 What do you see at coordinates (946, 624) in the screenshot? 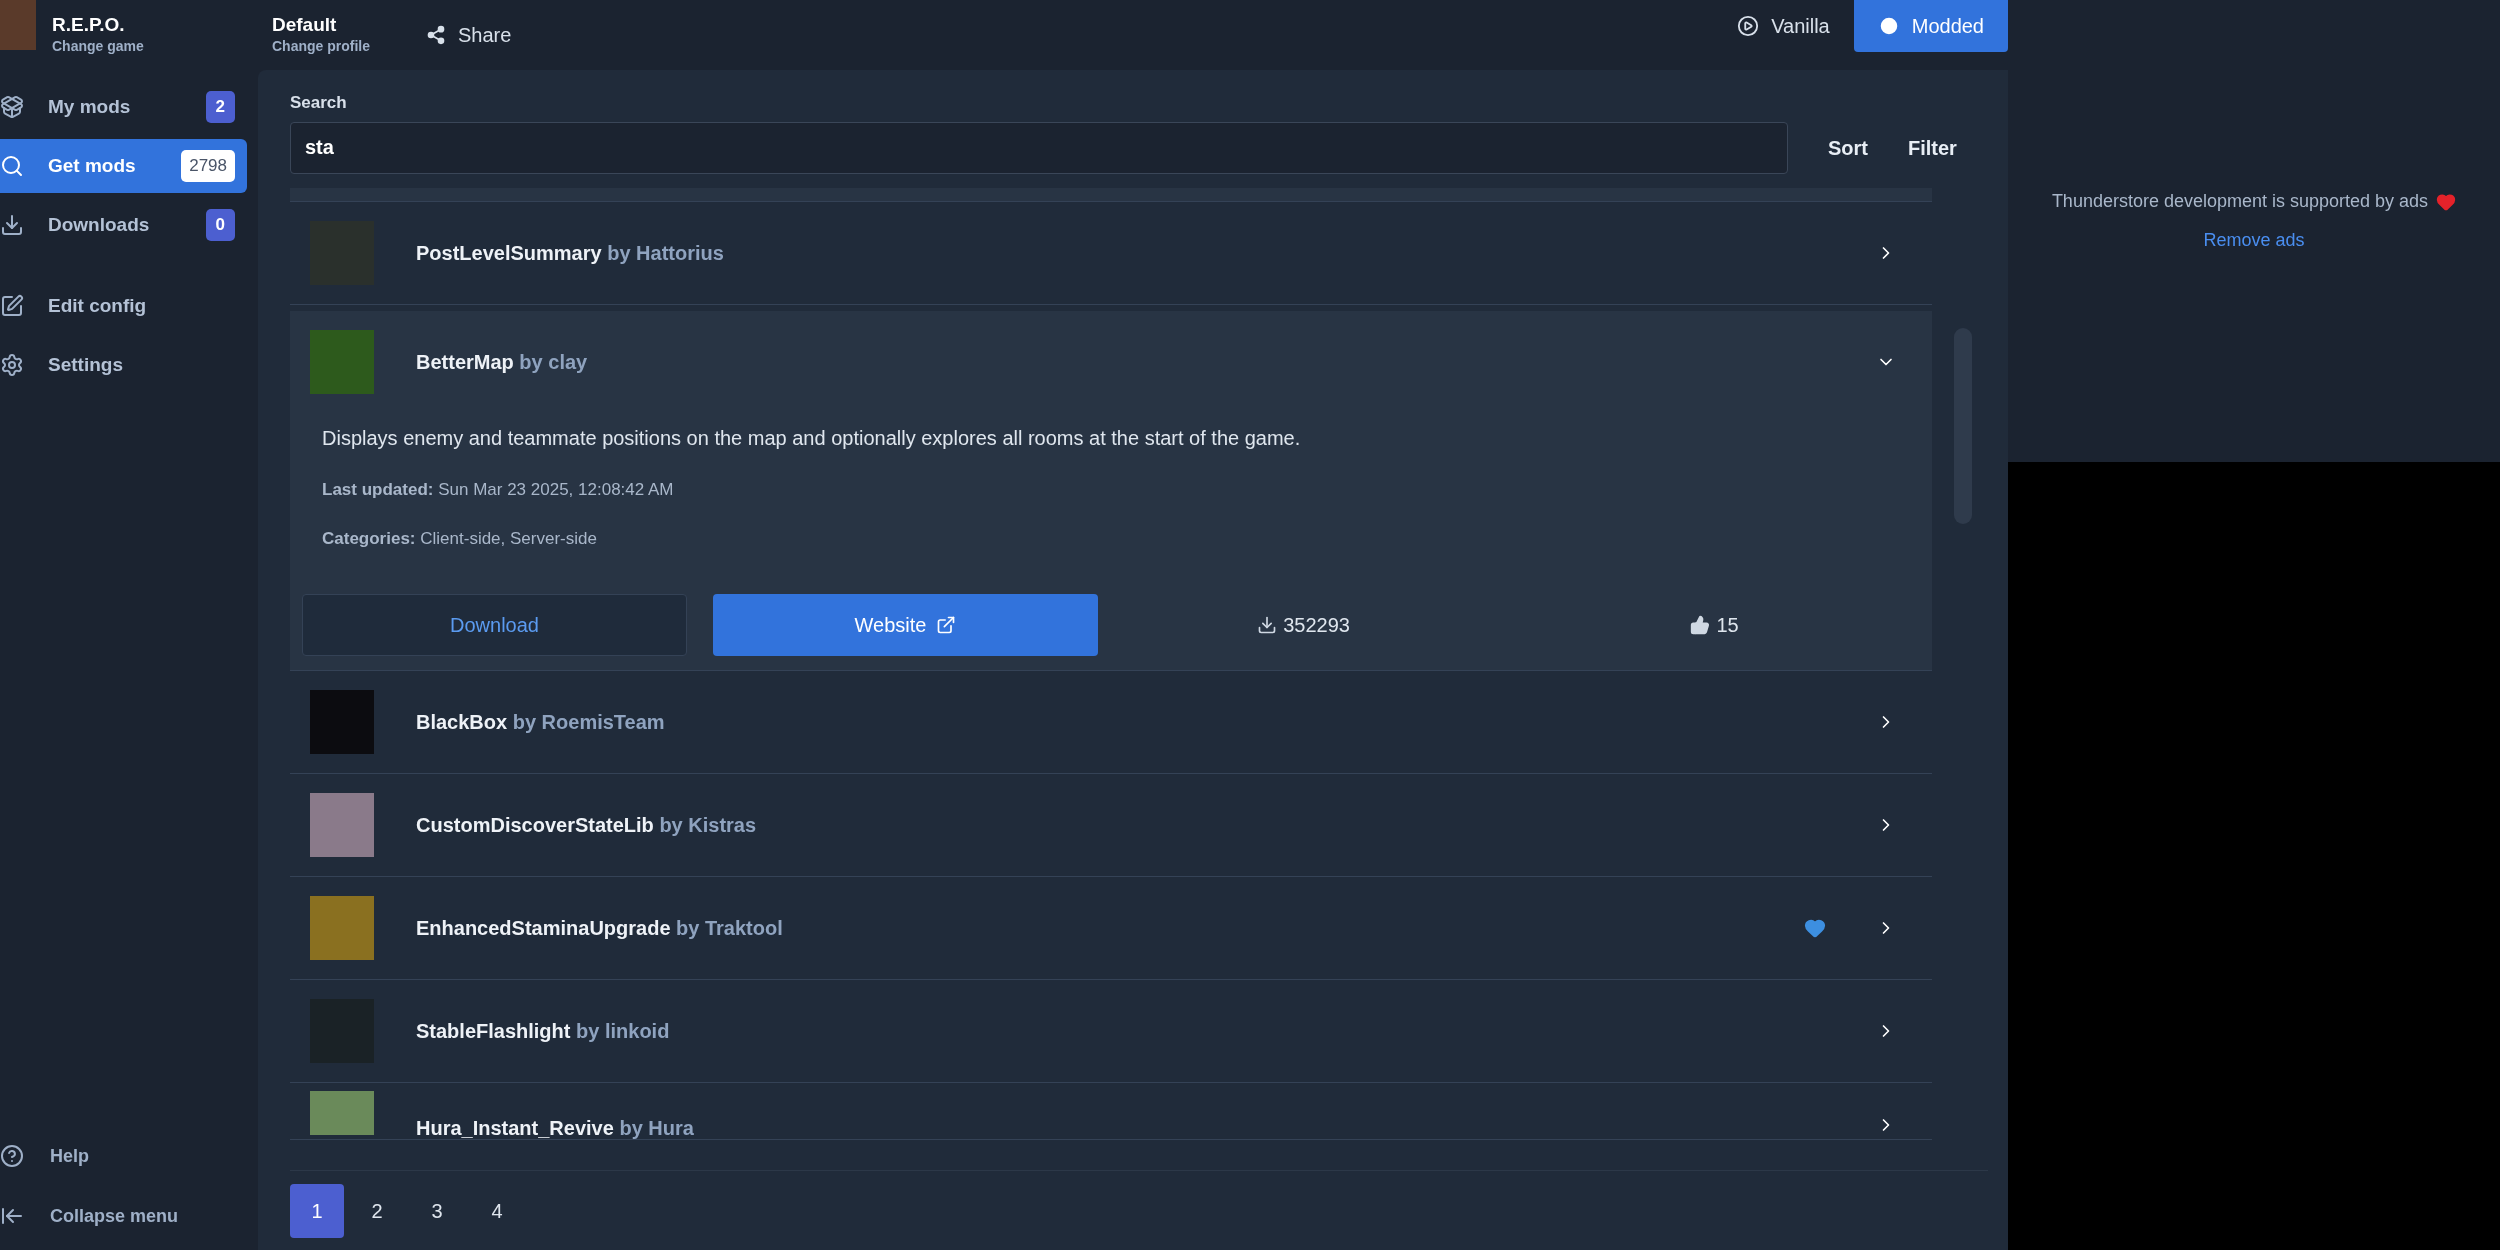
I see `external-link-icon` at bounding box center [946, 624].